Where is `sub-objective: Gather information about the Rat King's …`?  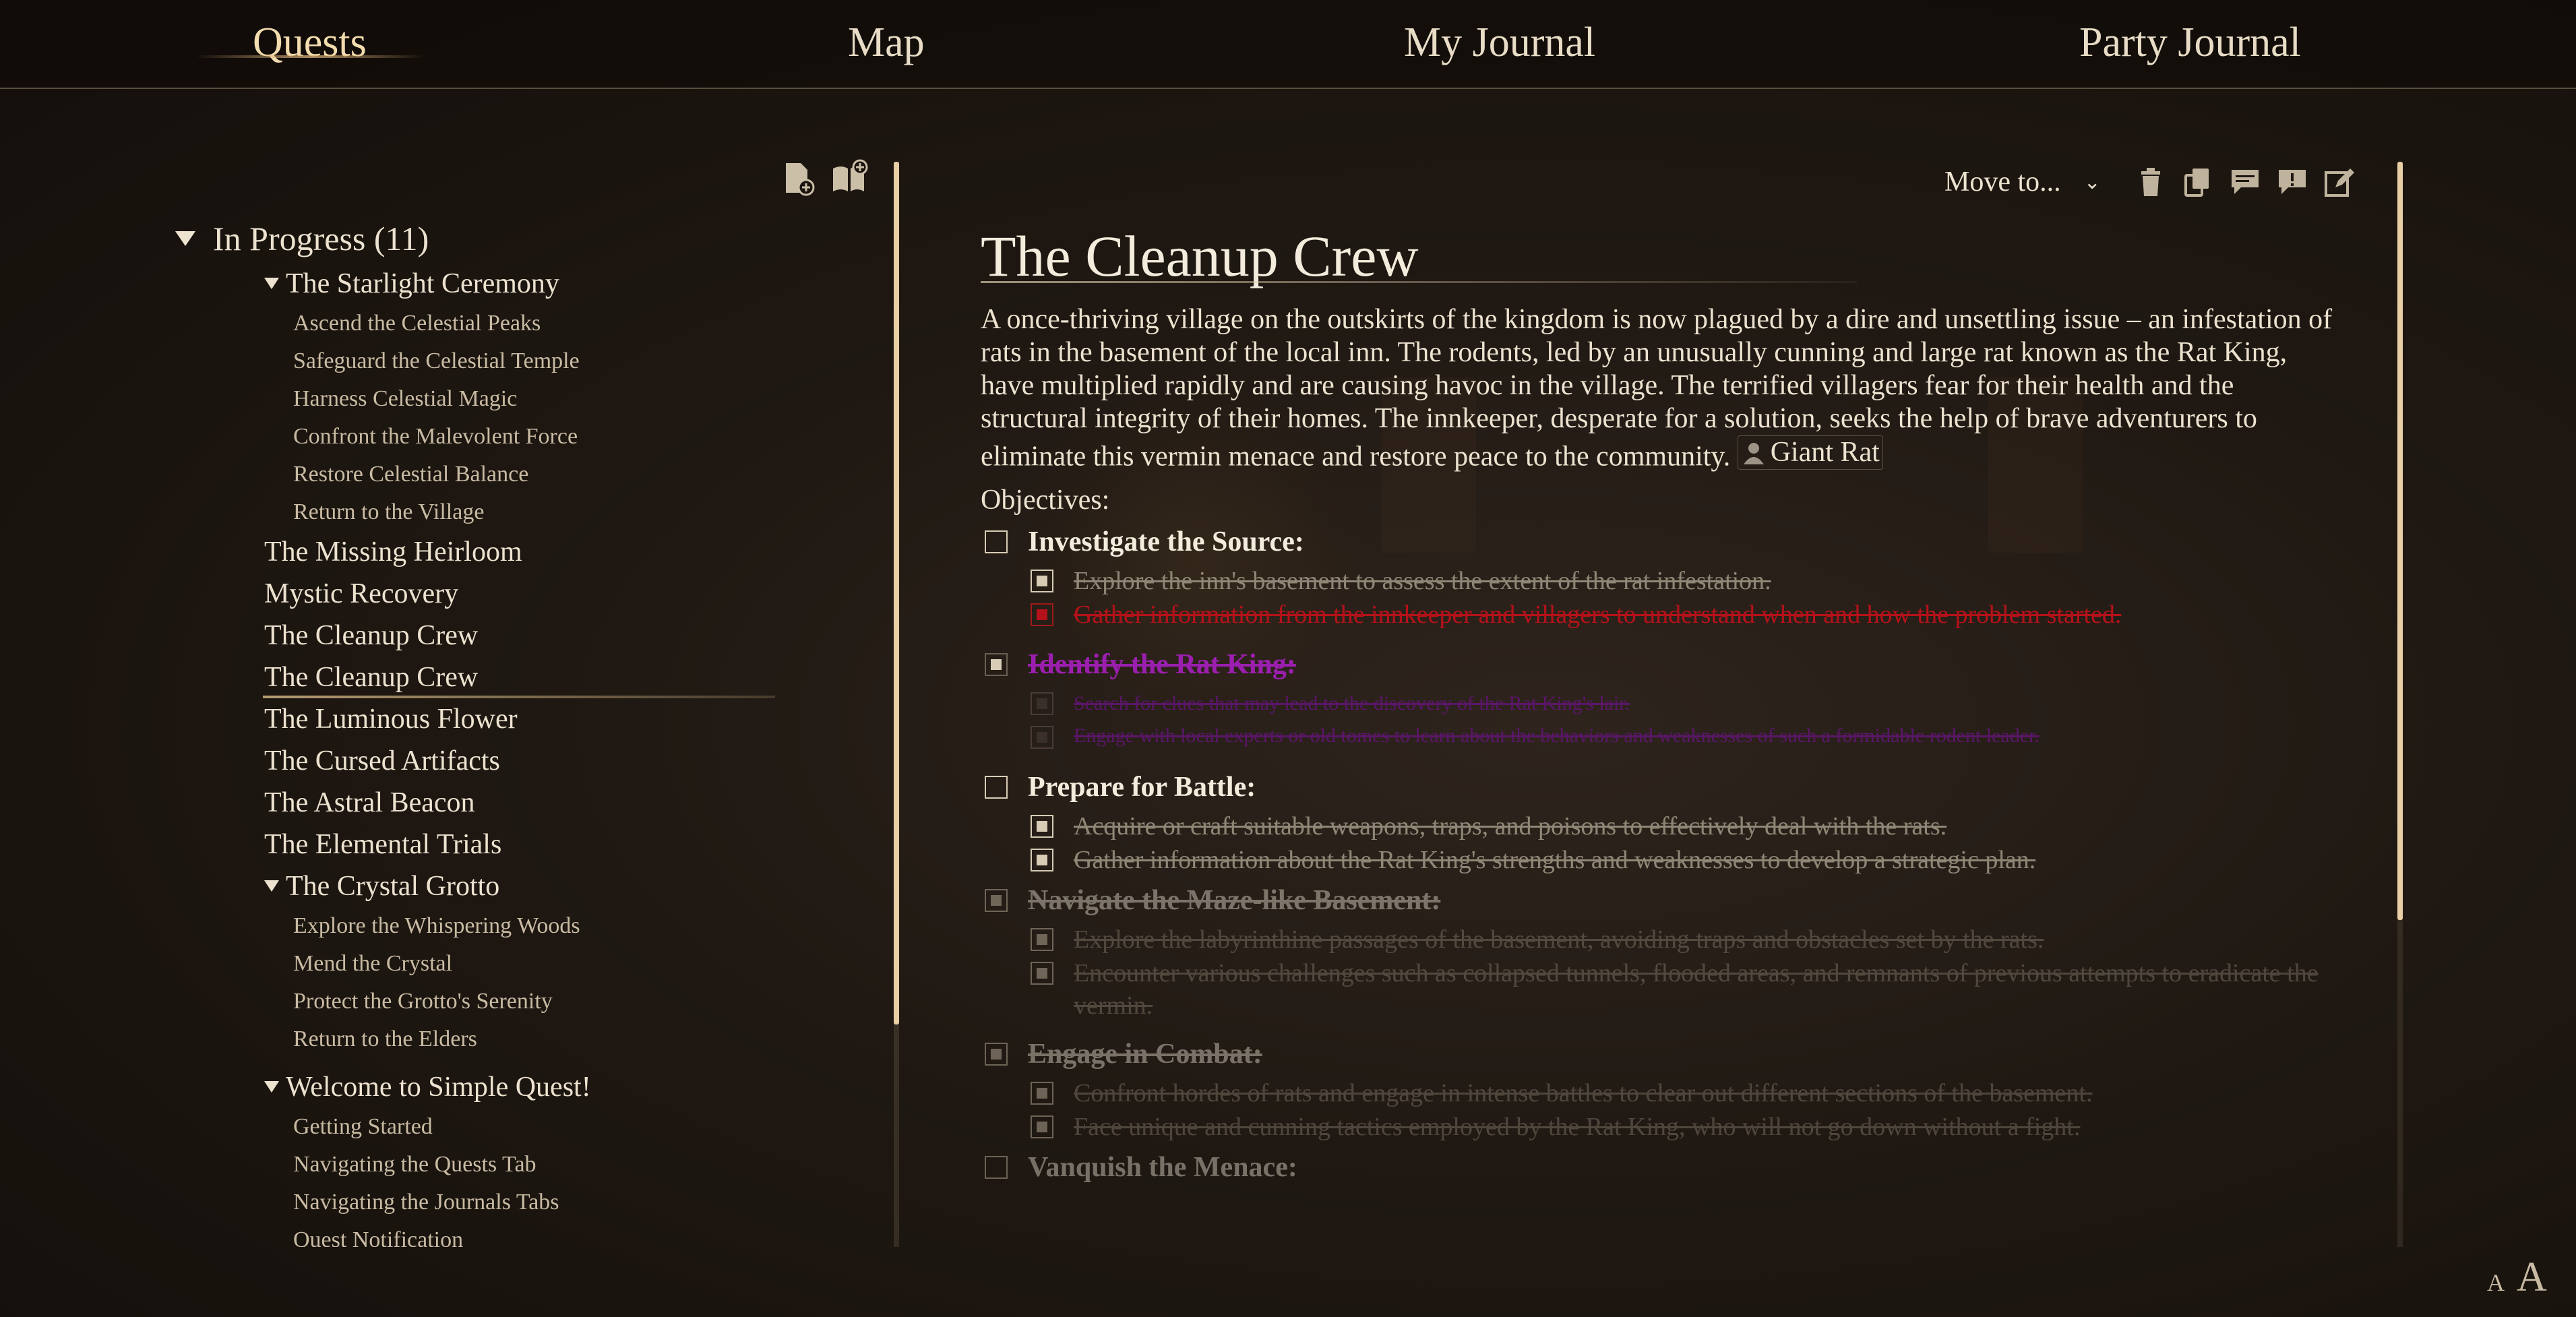 sub-objective: Gather information about the Rat King's … is located at coordinates (1688, 861).